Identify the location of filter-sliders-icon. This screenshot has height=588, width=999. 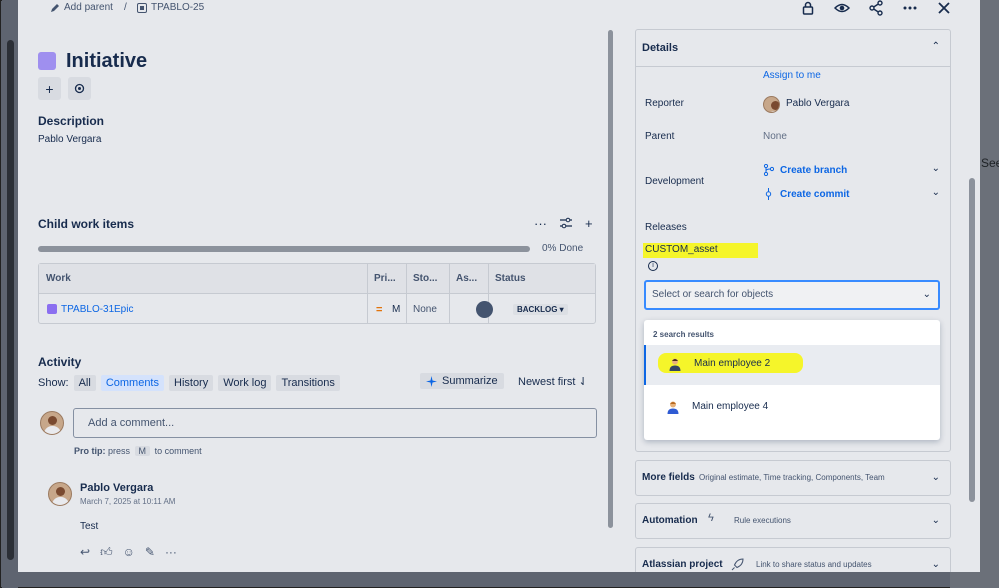
(566, 223).